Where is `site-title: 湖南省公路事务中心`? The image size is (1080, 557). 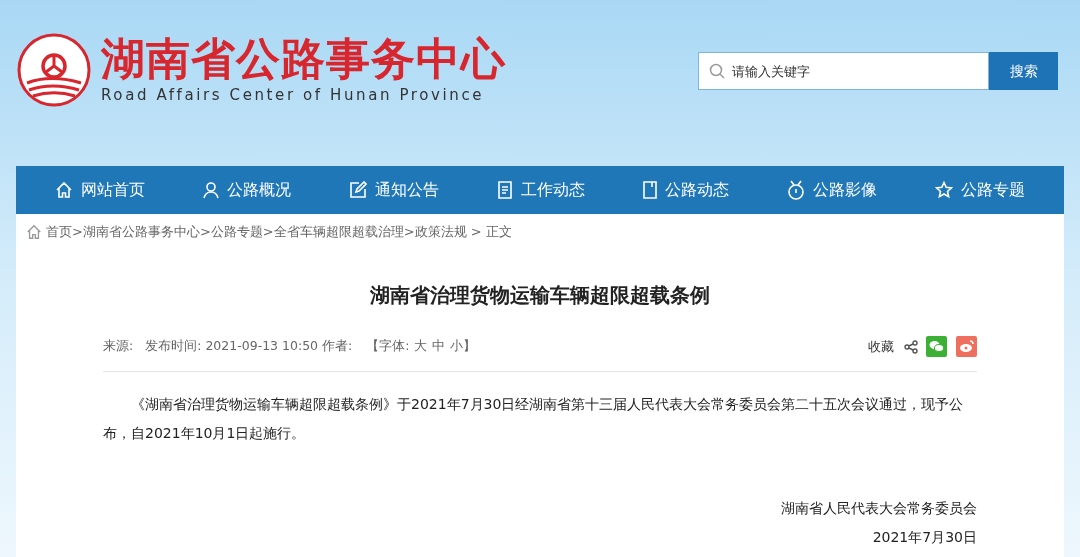
site-title: 湖南省公路事务中心 is located at coordinates (303, 59).